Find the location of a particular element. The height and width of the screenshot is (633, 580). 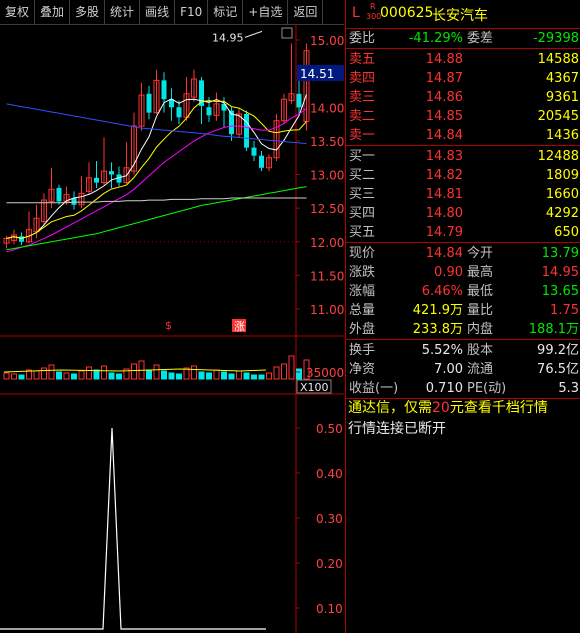

weibi-row: 委比 -41.29% 委差 -29398 is located at coordinates (463, 38).